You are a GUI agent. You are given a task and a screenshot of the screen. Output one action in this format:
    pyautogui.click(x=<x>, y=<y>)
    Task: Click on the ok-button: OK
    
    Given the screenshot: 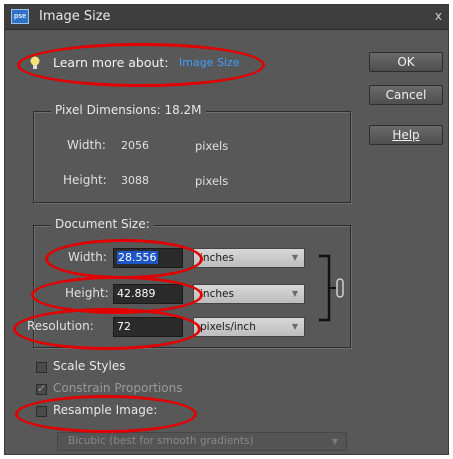 What is the action you would take?
    pyautogui.click(x=406, y=62)
    